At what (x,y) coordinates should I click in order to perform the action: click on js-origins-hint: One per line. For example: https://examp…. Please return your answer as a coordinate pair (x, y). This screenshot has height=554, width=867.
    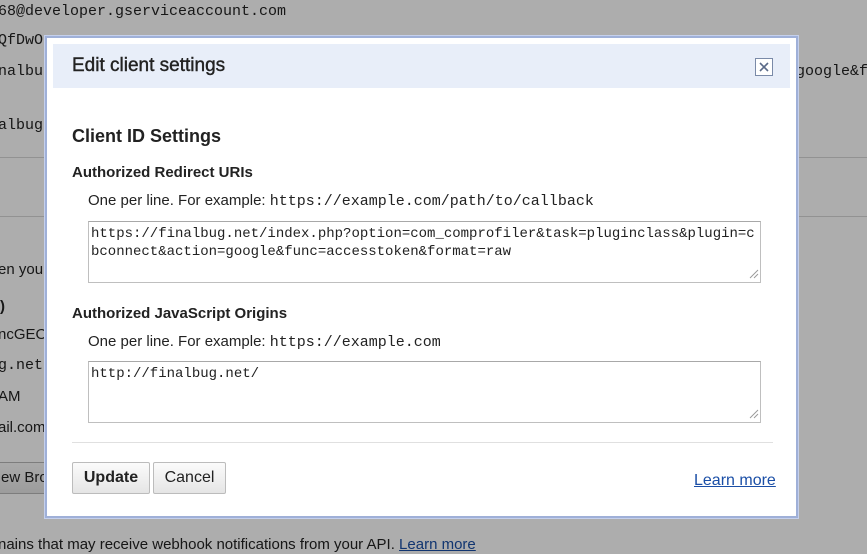
    Looking at the image, I should click on (264, 342).